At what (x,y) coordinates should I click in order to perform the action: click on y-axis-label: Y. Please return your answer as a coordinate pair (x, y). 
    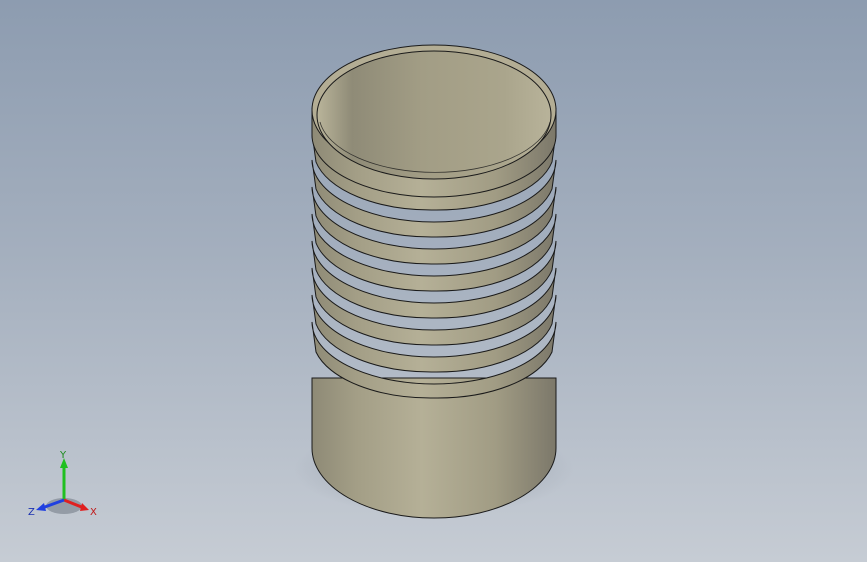
    Looking at the image, I should click on (63, 455).